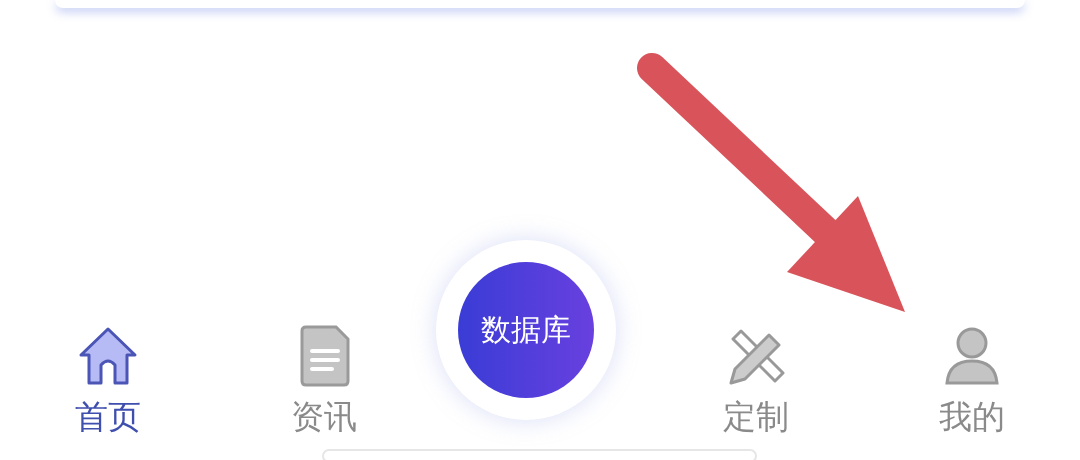  Describe the element at coordinates (972, 356) in the screenshot. I see `person-icon` at that location.